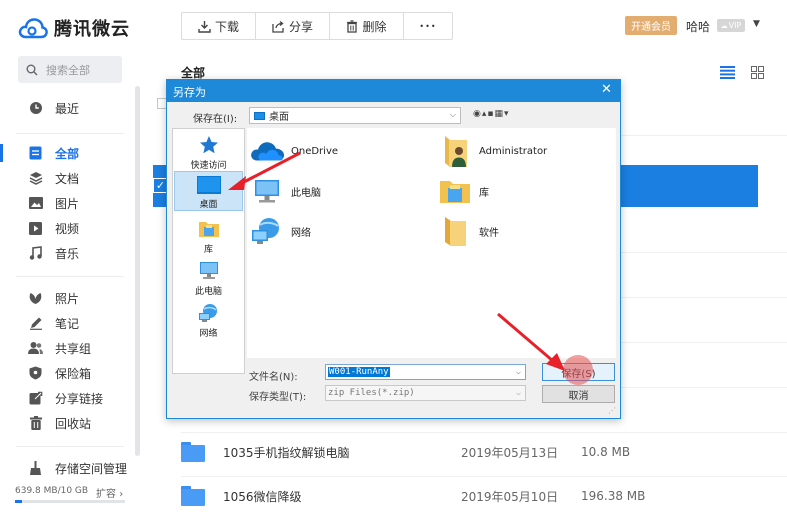 Image resolution: width=787 pixels, height=520 pixels. Describe the element at coordinates (262, 496) in the screenshot. I see `file-name: 1056微信降级` at that location.